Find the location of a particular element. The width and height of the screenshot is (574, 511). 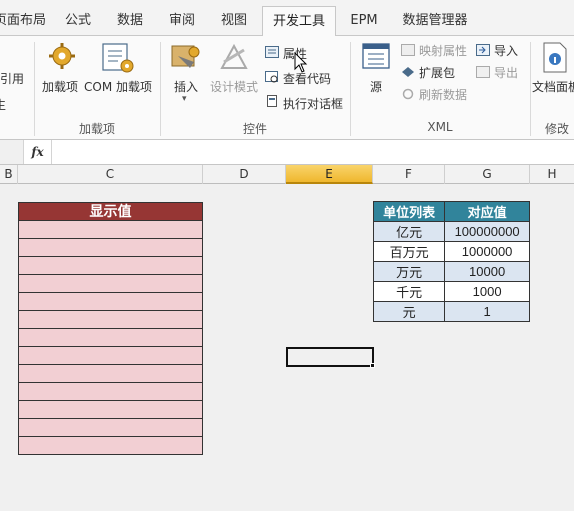

run-dialog-icon is located at coordinates (272, 101).